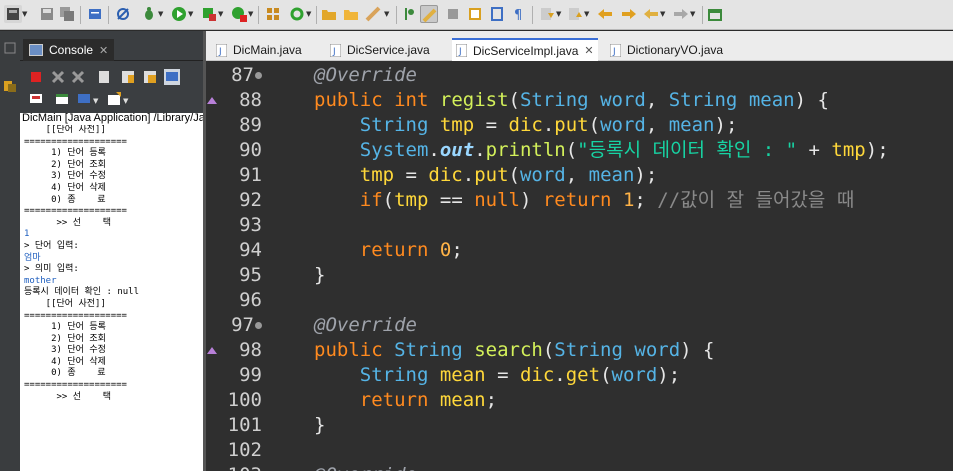  What do you see at coordinates (559, 14) in the screenshot?
I see `next-annotation-dropdown-icon: ▼` at bounding box center [559, 14].